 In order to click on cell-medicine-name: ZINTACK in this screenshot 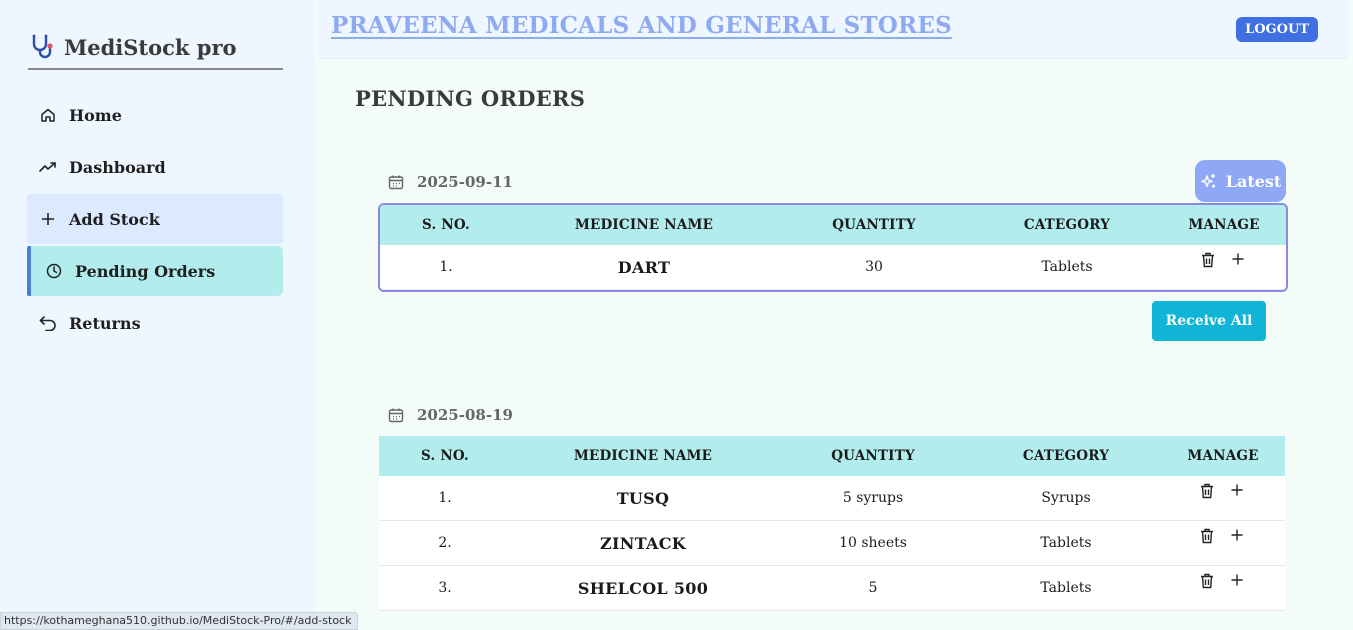, I will do `click(643, 543)`.